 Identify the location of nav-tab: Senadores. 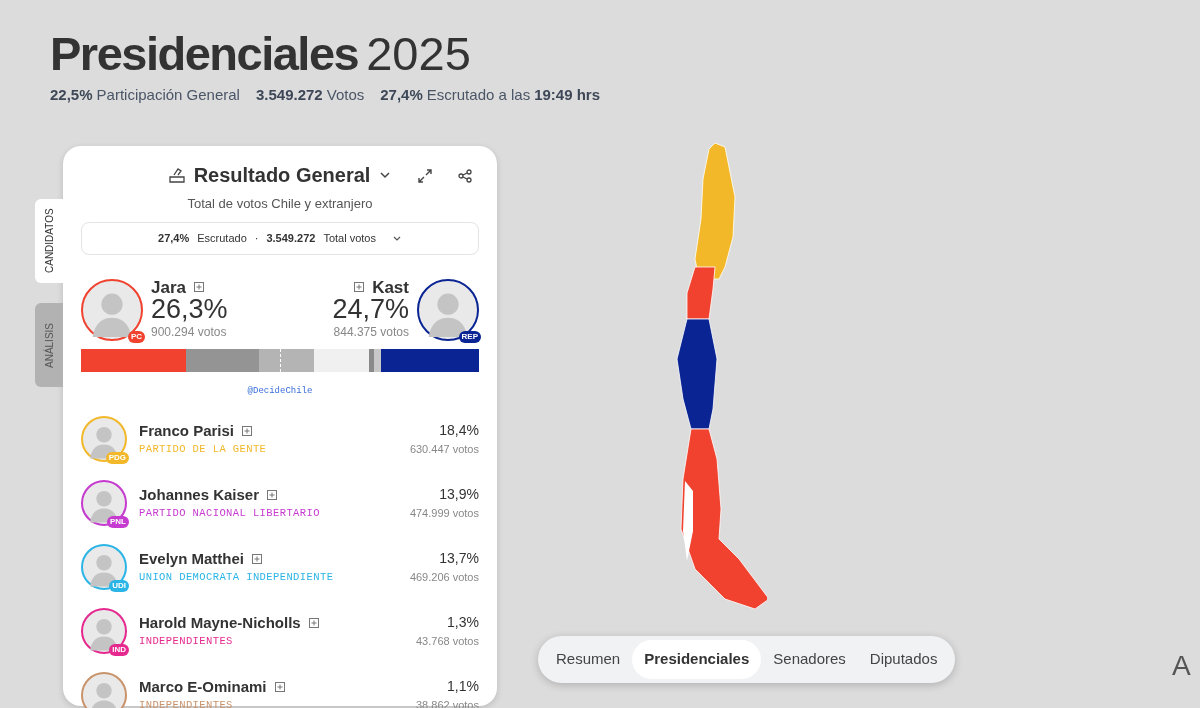
(809, 659).